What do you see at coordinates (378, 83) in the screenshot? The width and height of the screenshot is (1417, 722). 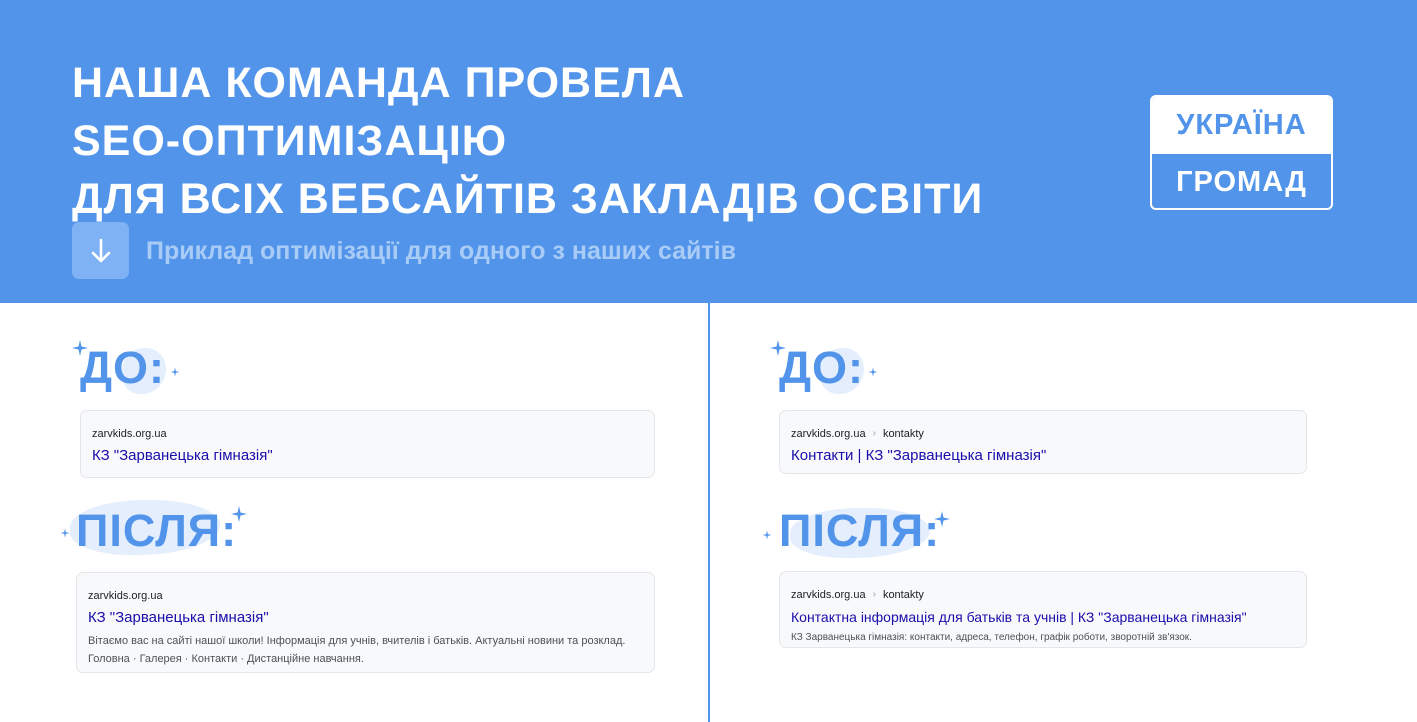 I see `headline-line-1: НАША КОМАНДА ПРОВЕЛА` at bounding box center [378, 83].